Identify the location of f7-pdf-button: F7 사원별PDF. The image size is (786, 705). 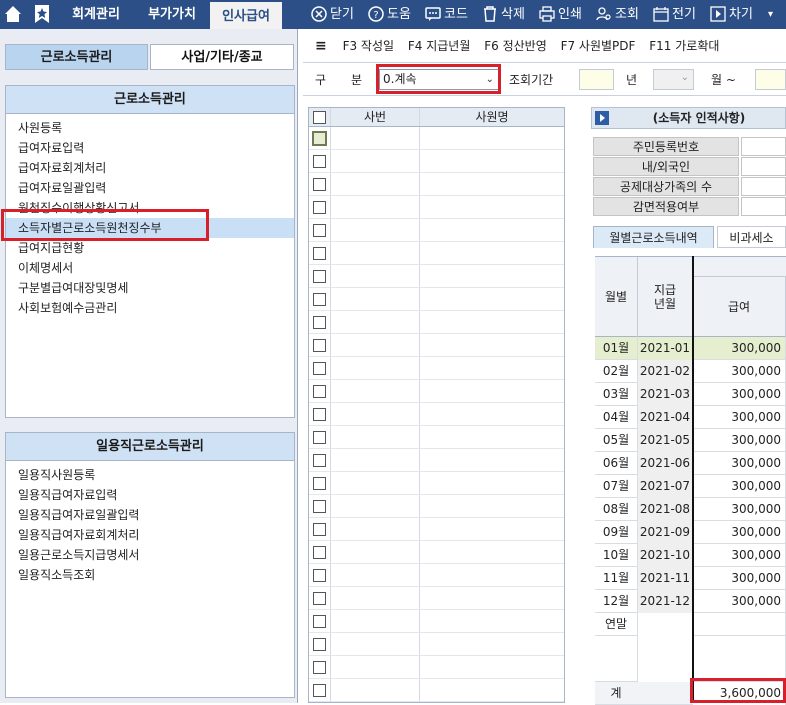
(598, 46).